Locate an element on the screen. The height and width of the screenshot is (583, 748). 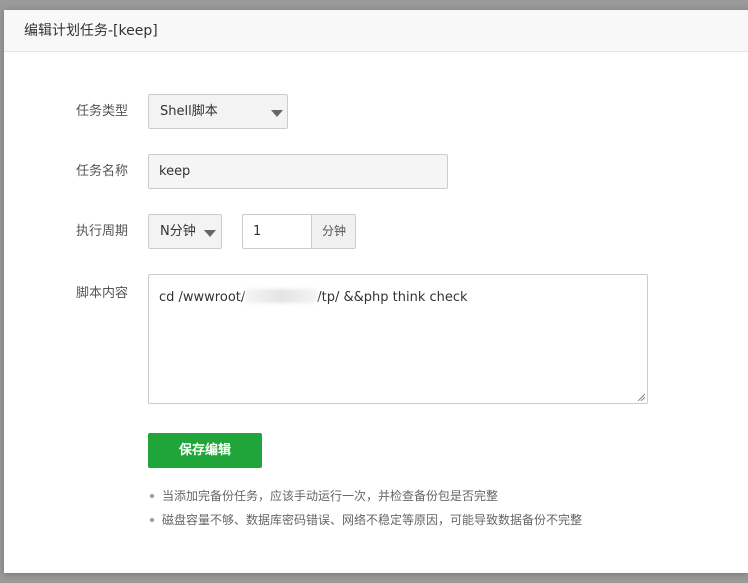
task-type-select: Shell脚本 is located at coordinates (218, 111).